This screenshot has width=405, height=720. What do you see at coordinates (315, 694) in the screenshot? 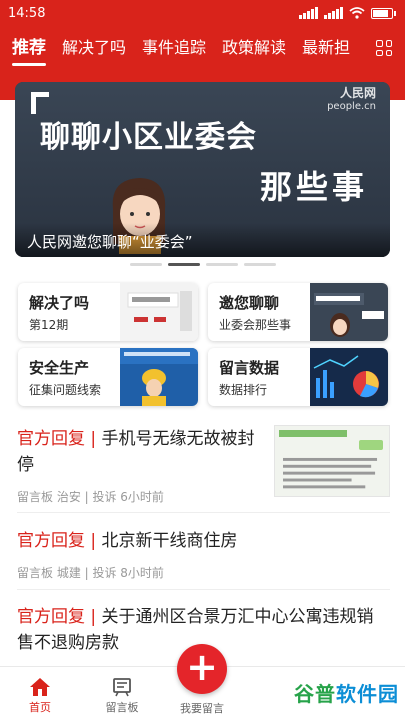
I see `watermark-part1: 谷普` at bounding box center [315, 694].